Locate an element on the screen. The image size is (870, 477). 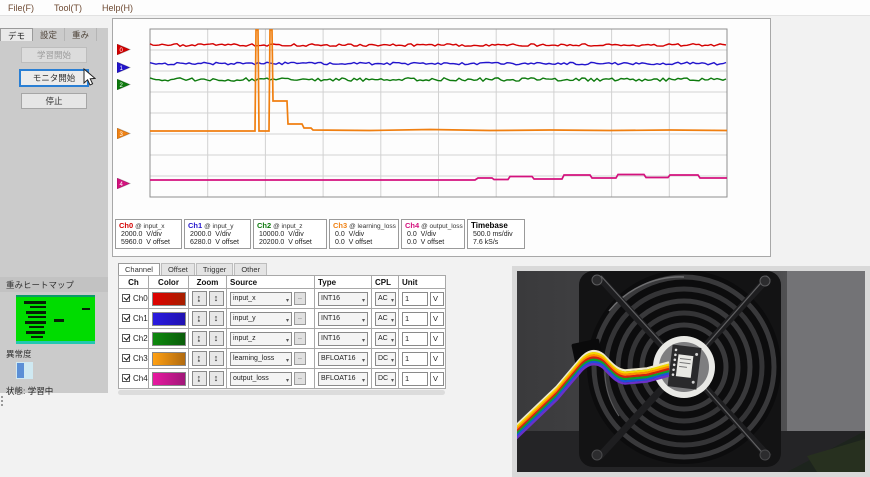
channel-label: Ch1 is located at coordinates (140, 318).